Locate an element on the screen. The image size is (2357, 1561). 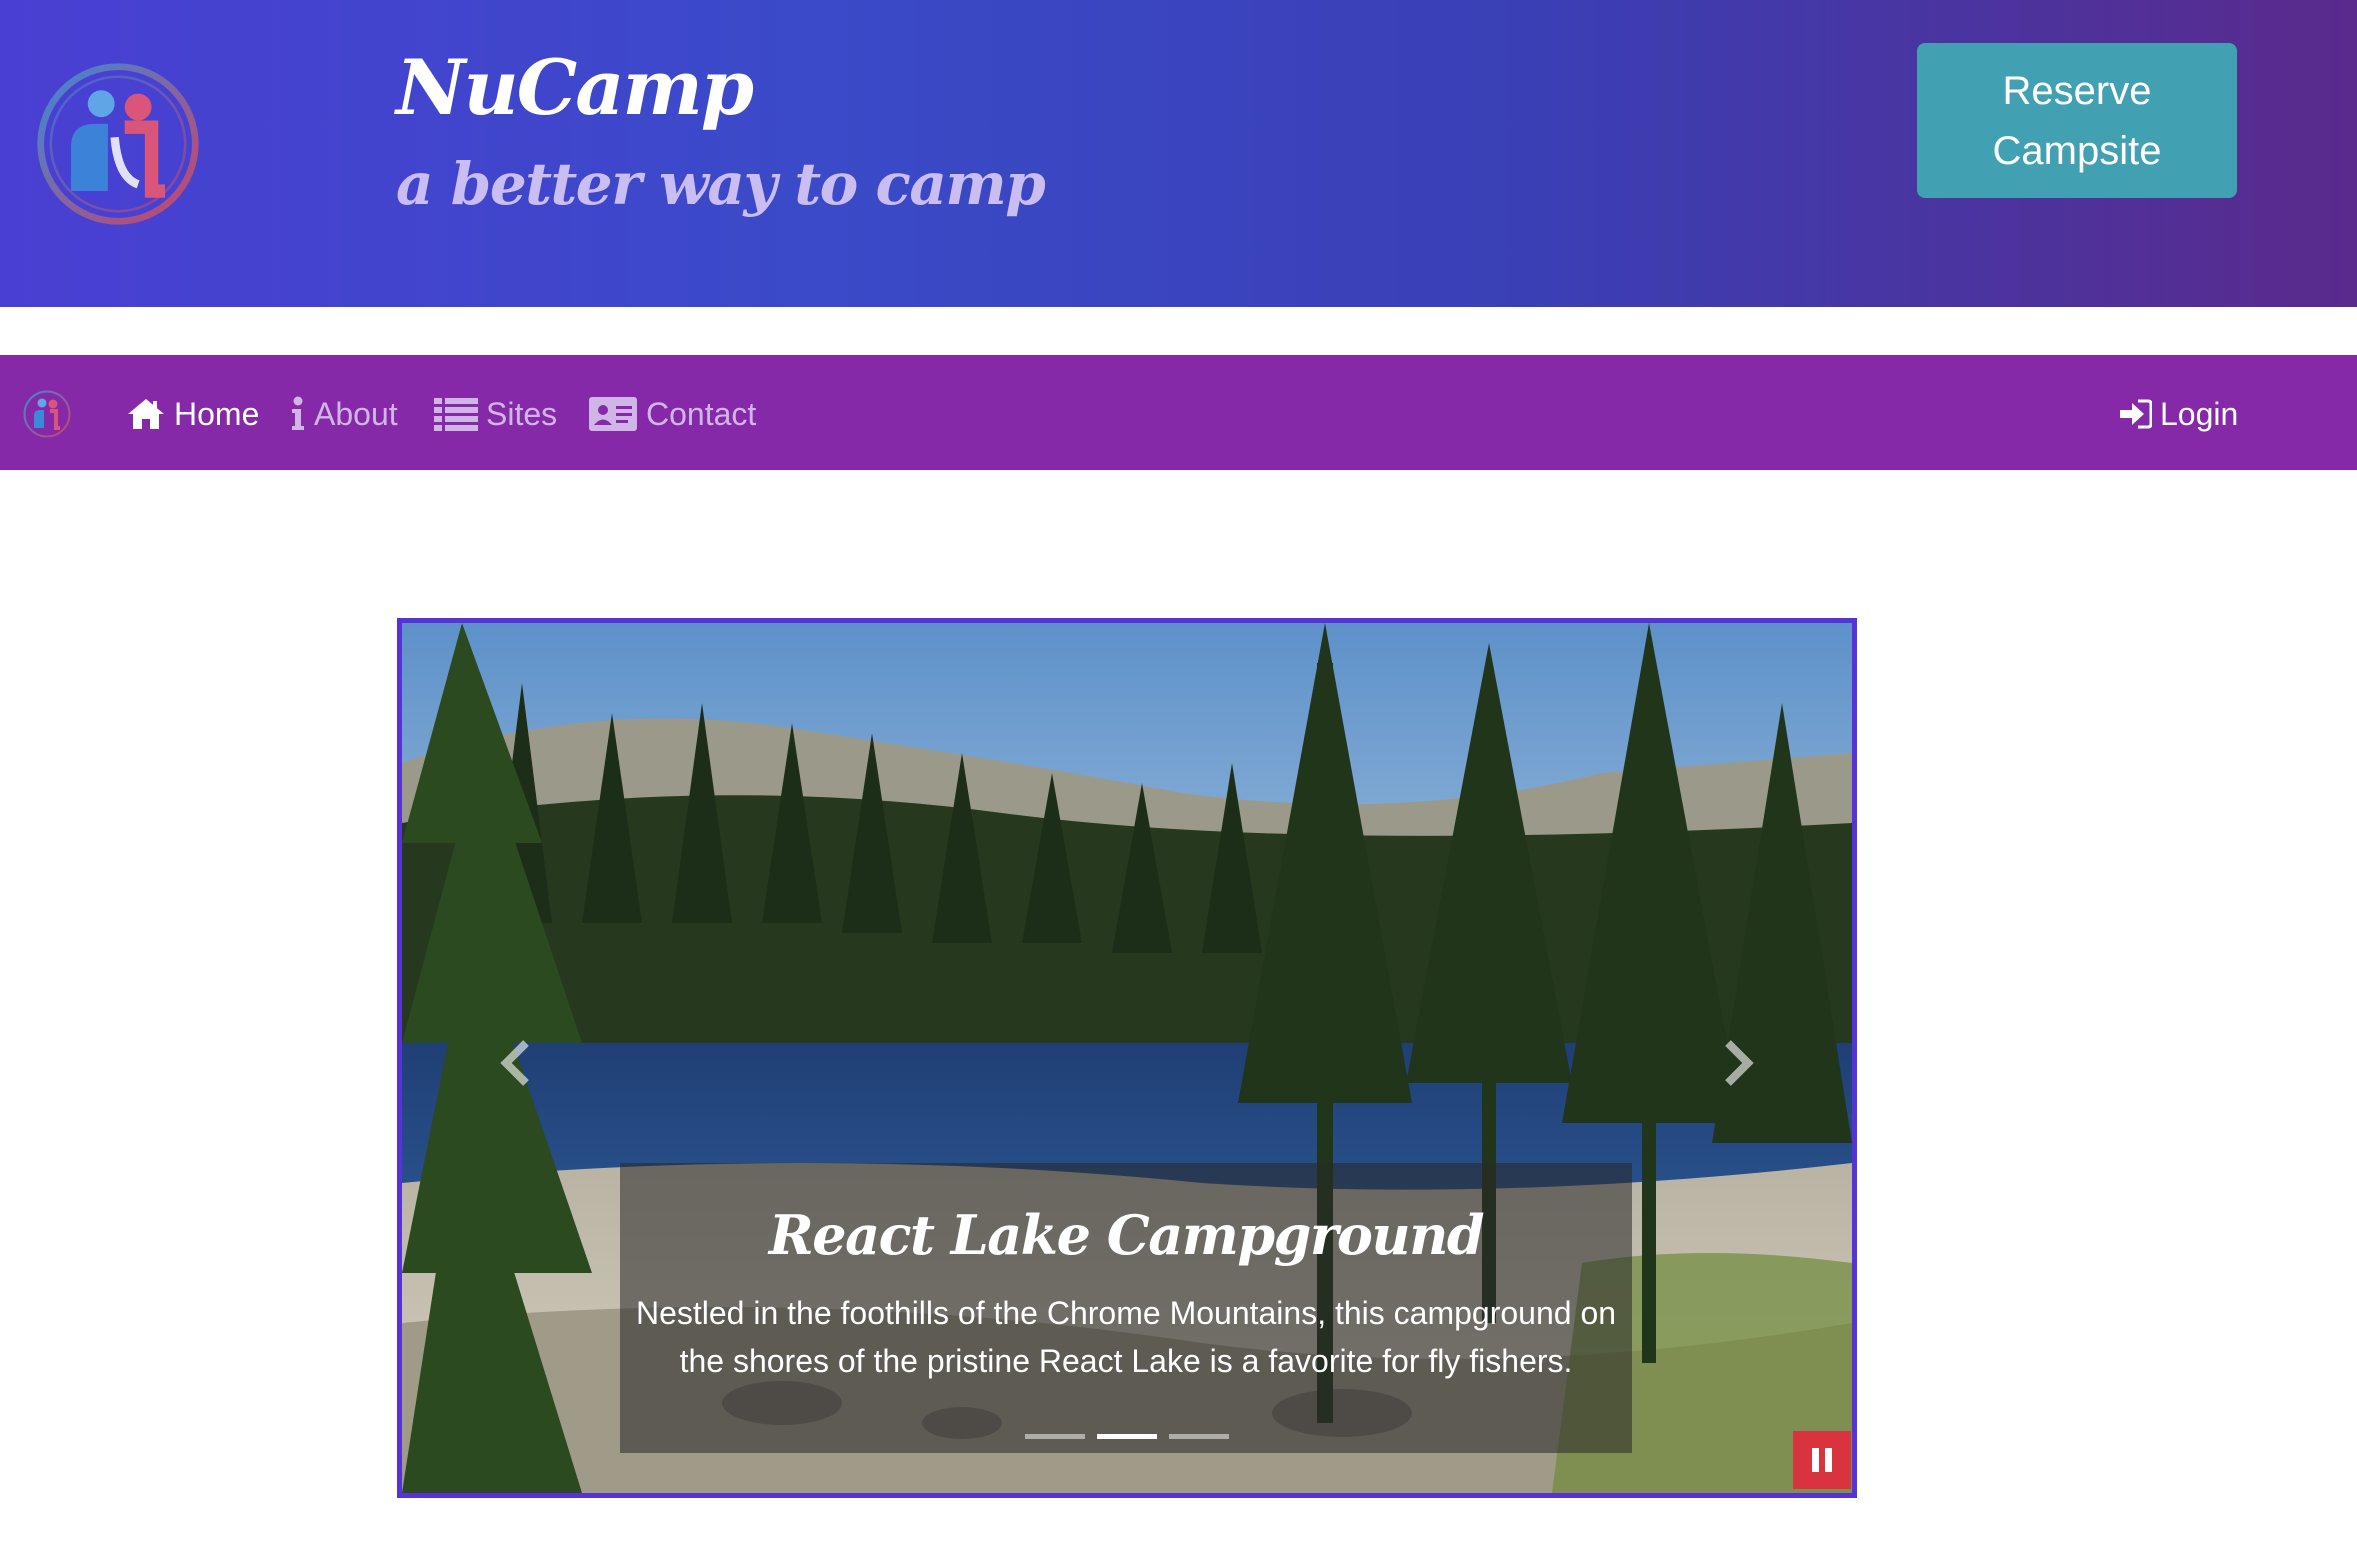
reserve-campsite-label: Reserve Campsite is located at coordinates (2077, 120).